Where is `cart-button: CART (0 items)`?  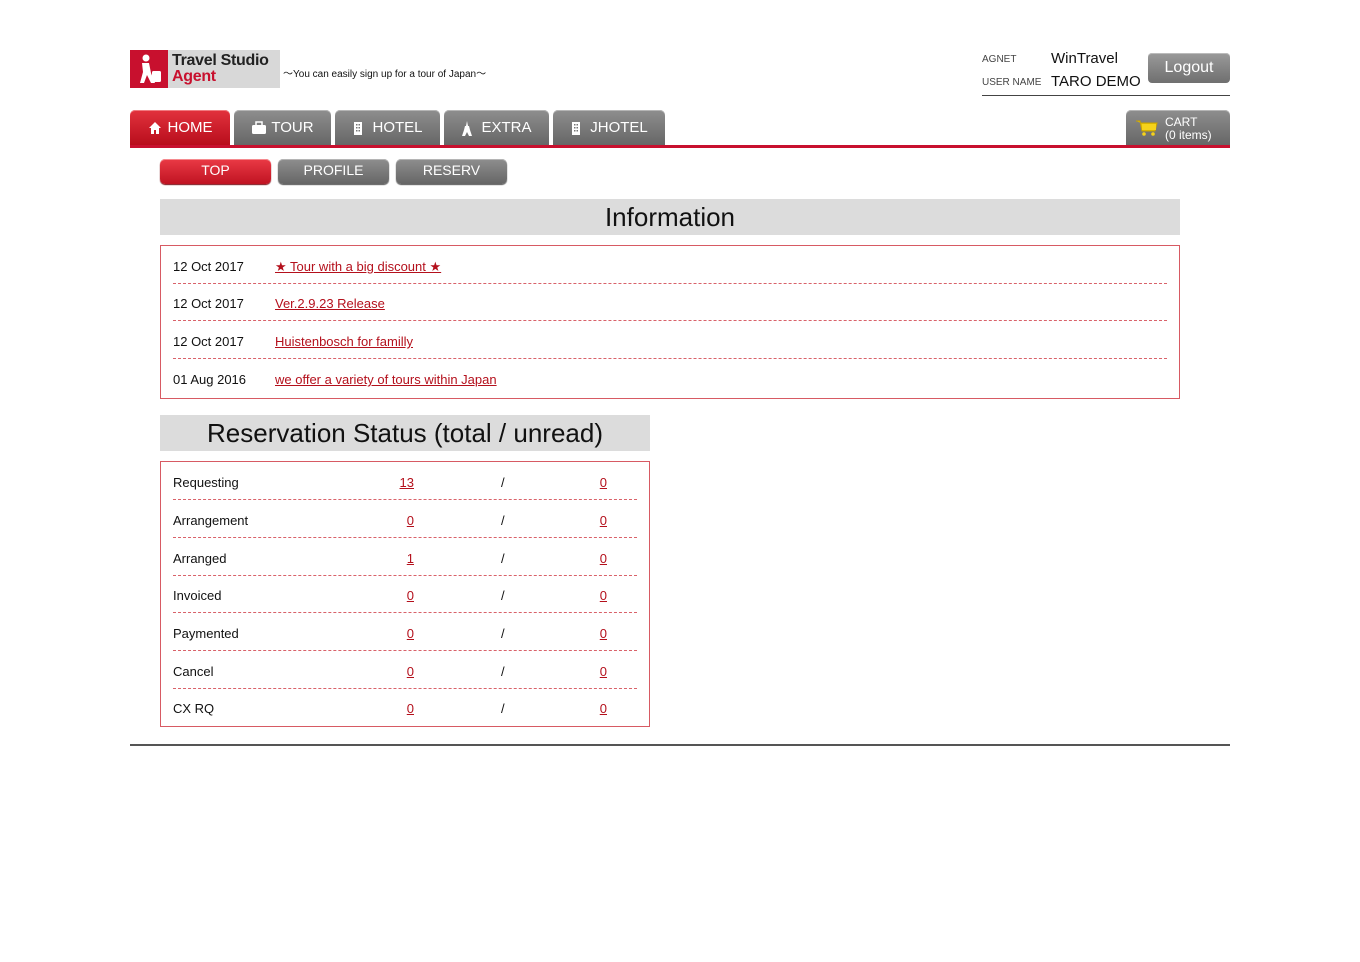 cart-button: CART (0 items) is located at coordinates (1178, 127).